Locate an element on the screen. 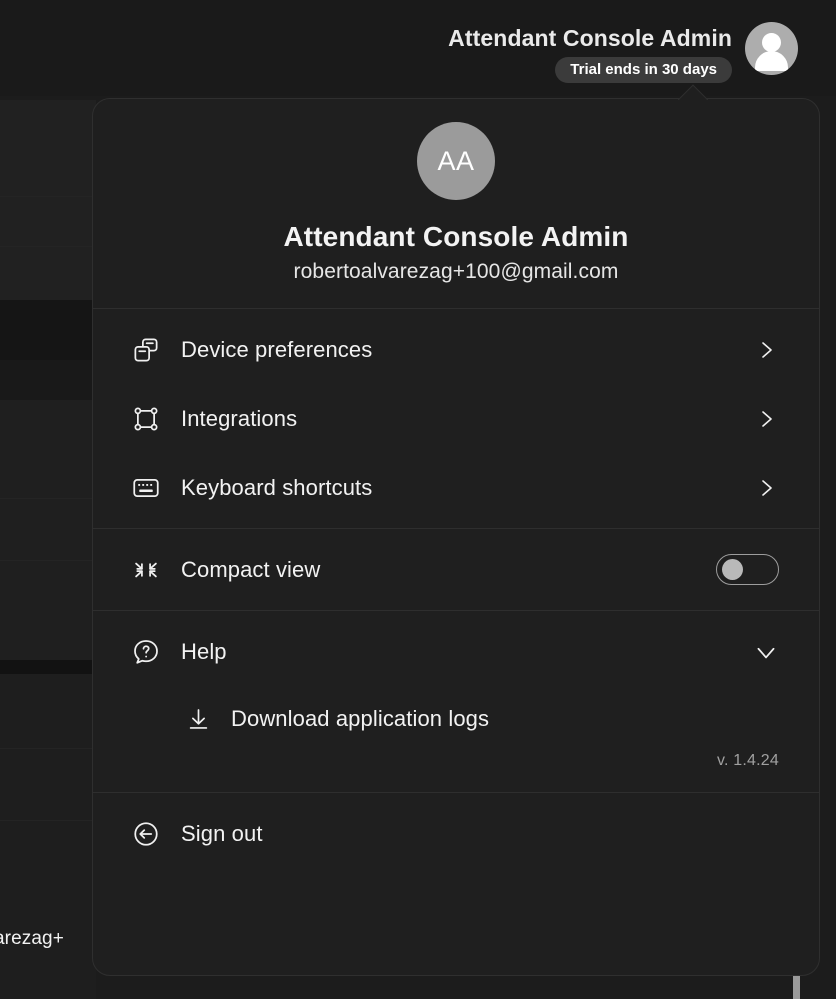 This screenshot has width=836, height=999. menu-item-label: Device preferences is located at coordinates (277, 349).